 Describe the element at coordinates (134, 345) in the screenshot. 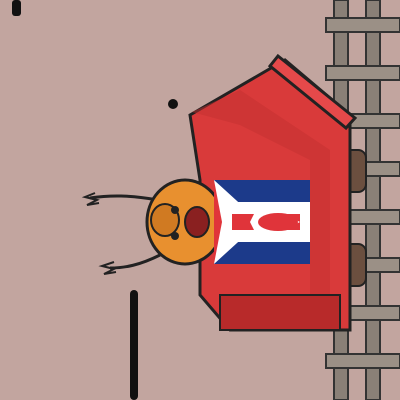

I see `hazard-pole` at that location.